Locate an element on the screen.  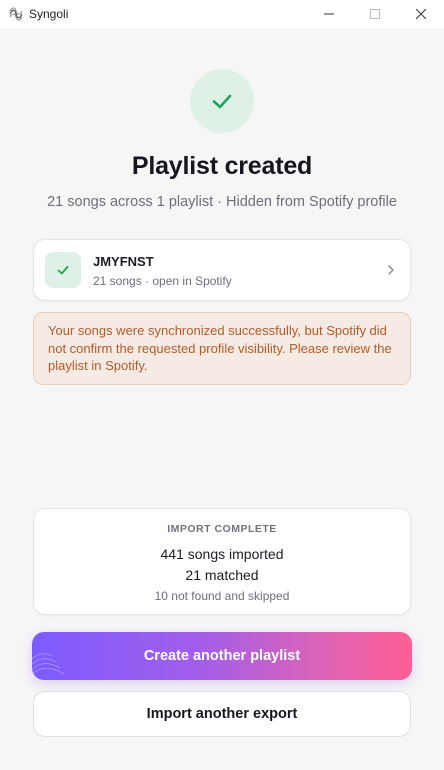
maximize-button is located at coordinates (375, 14).